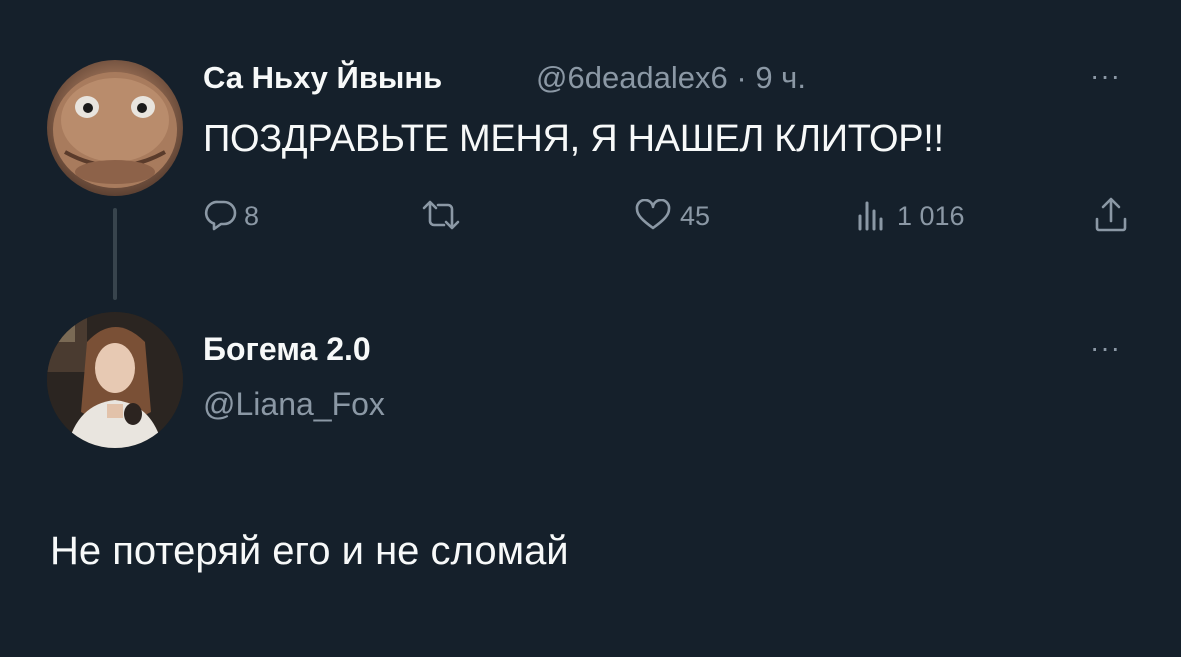  What do you see at coordinates (653, 215) in the screenshot?
I see `like-icon` at bounding box center [653, 215].